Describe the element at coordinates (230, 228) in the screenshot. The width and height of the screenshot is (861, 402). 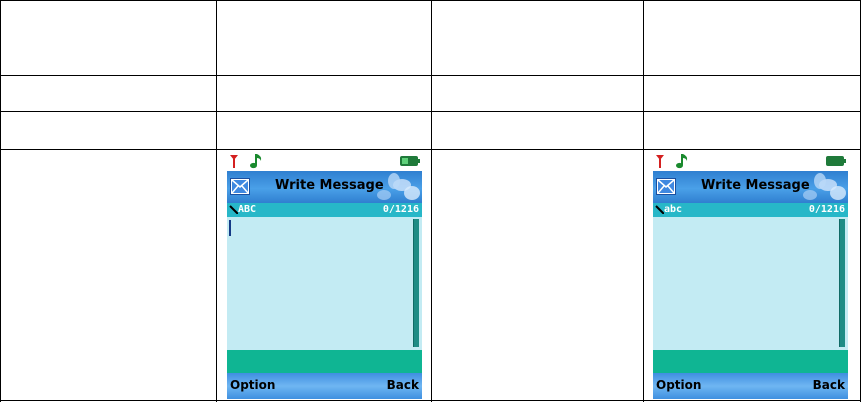
I see `text-cursor` at that location.